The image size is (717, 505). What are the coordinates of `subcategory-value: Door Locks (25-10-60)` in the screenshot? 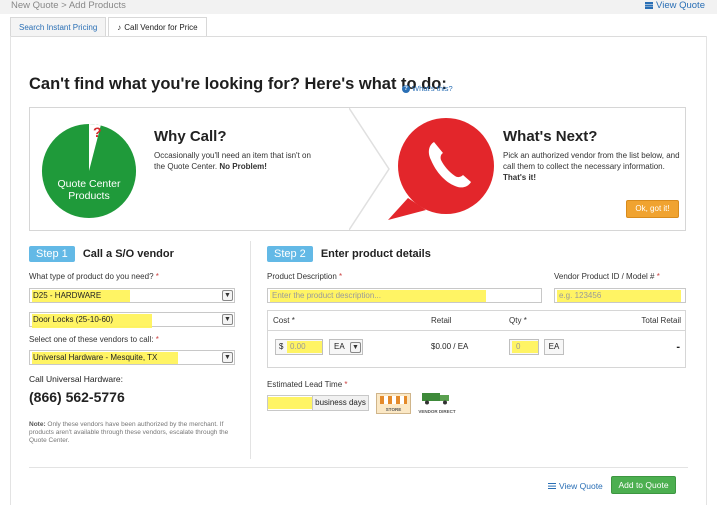 It's located at (73, 319).